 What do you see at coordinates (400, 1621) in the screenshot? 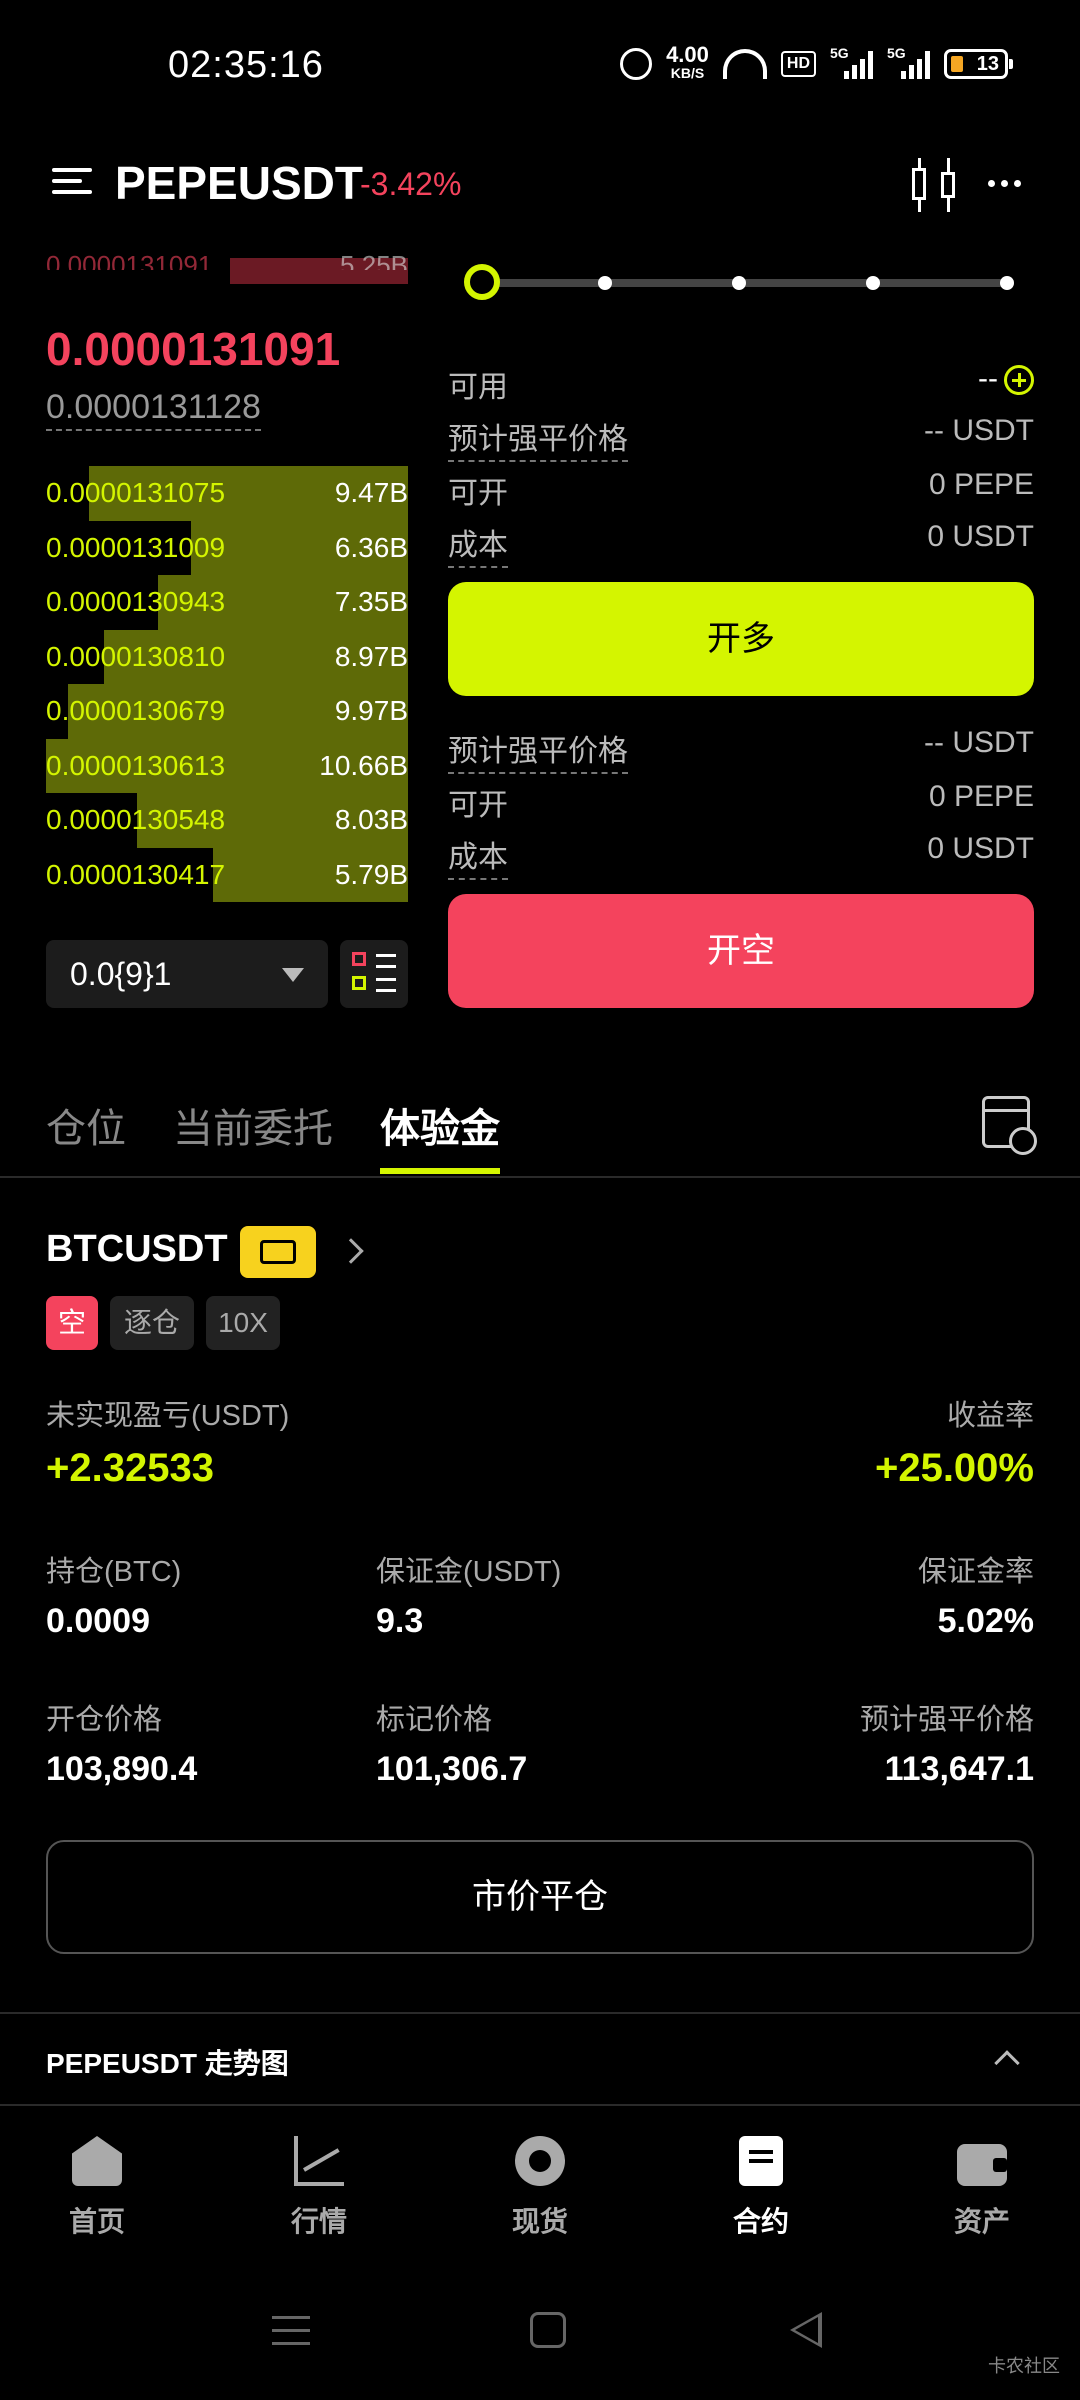
I see `margin-value: 9.3` at bounding box center [400, 1621].